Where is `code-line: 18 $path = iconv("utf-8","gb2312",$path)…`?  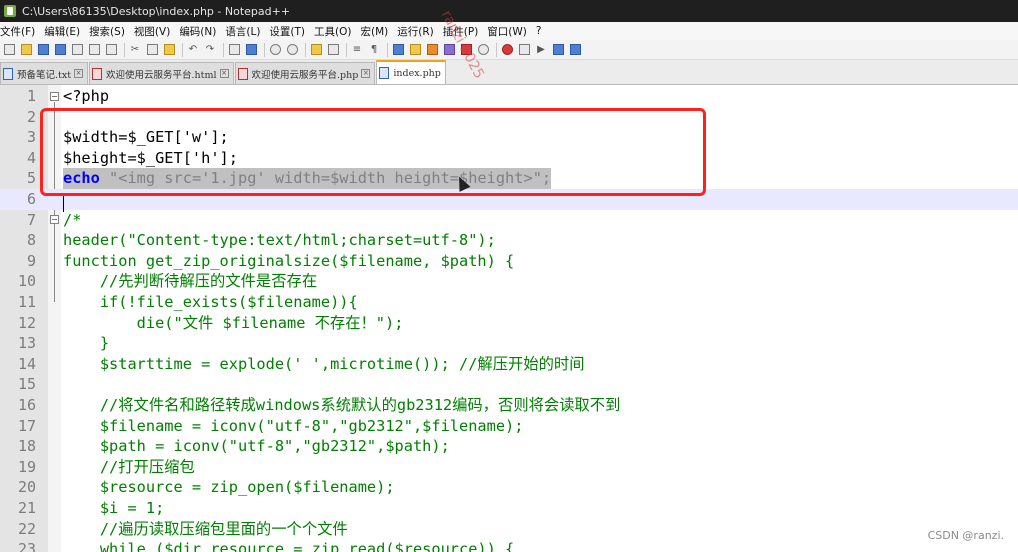 code-line: 18 $path = iconv("utf-8","gb2312",$path)… is located at coordinates (233, 446).